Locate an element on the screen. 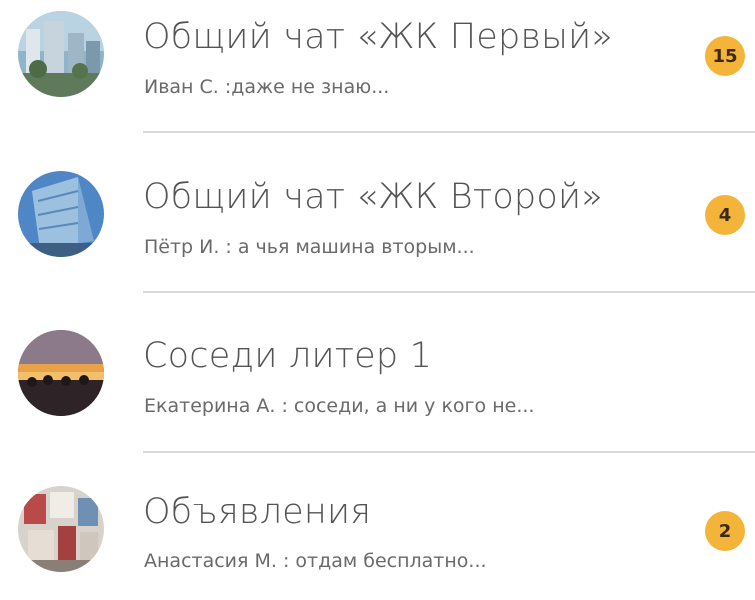 Image resolution: width=755 pixels, height=600 pixels. unread-count-badge: 4 is located at coordinates (725, 215).